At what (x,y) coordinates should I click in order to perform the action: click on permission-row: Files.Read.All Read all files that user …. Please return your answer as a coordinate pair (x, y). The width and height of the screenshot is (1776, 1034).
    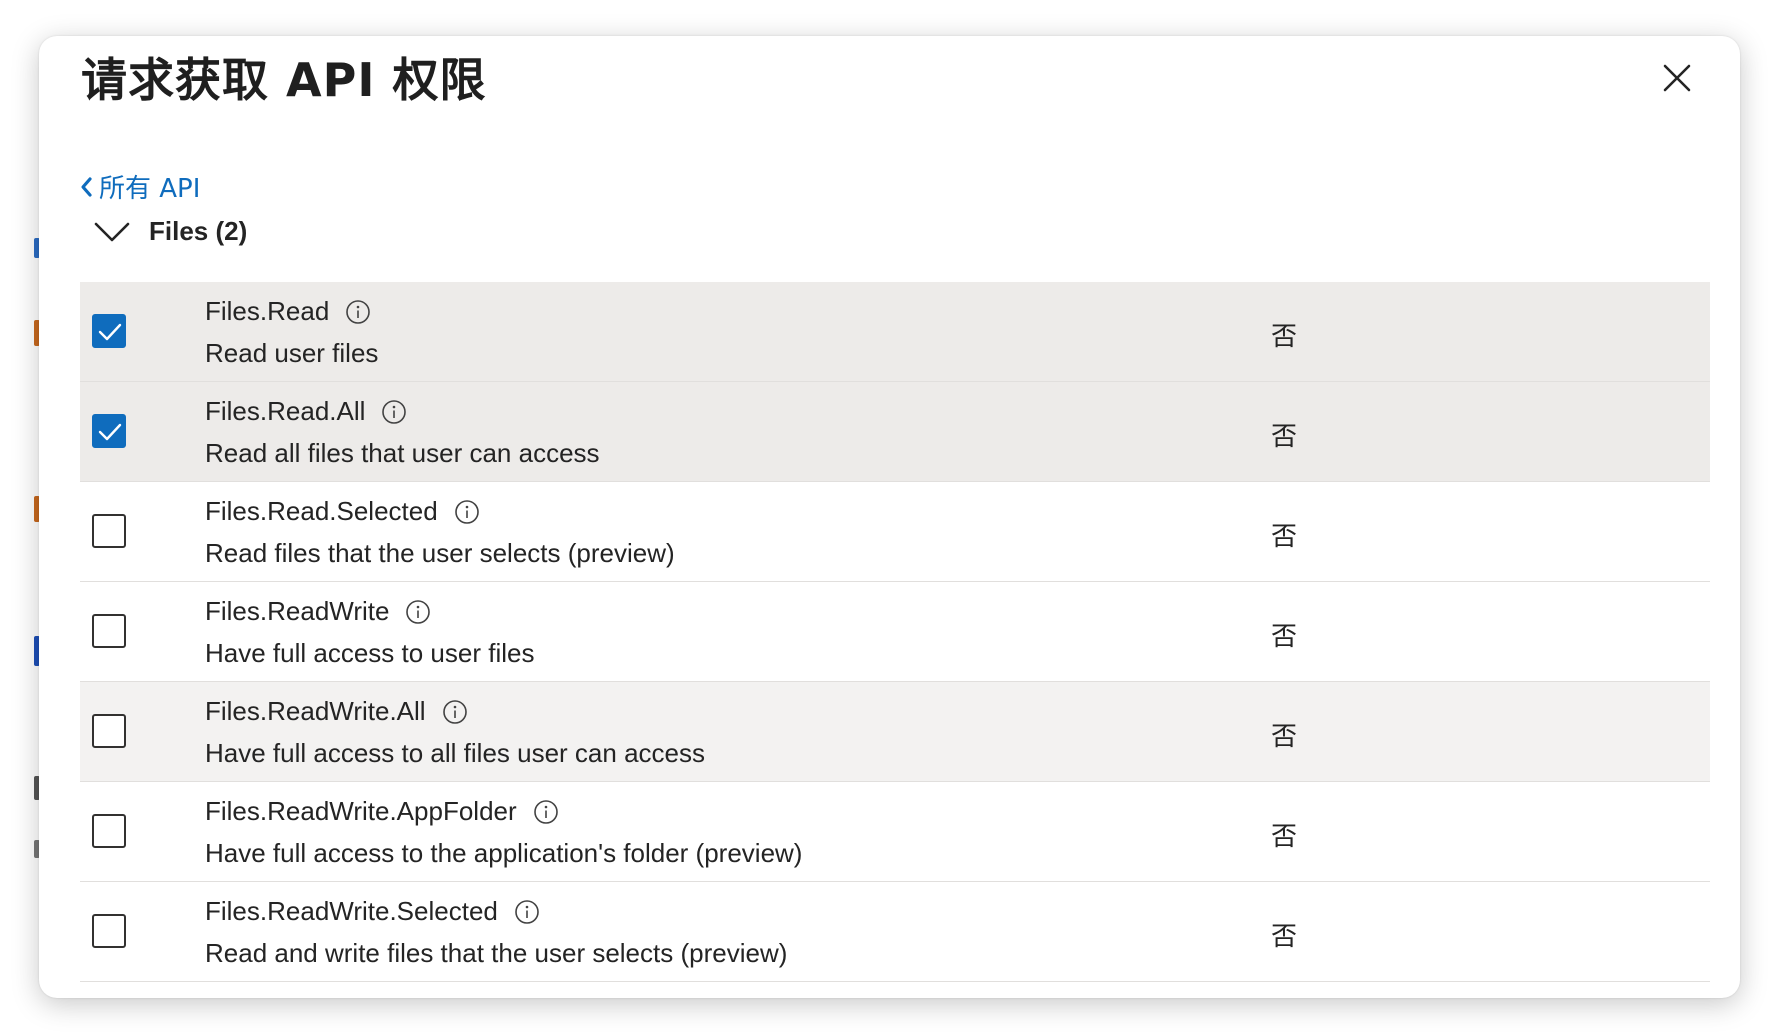
    Looking at the image, I should click on (895, 432).